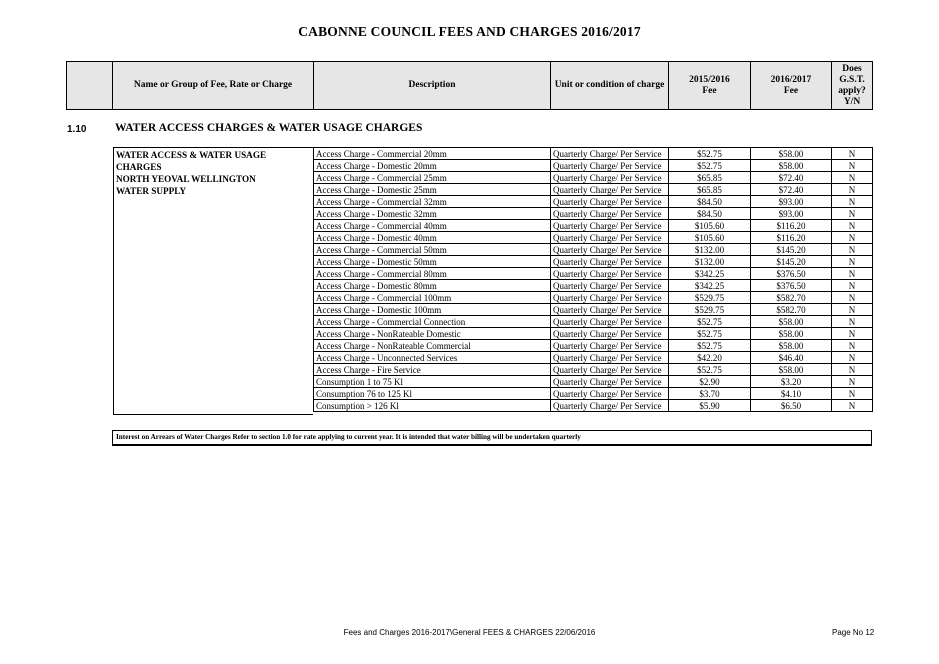 The image size is (939, 664). What do you see at coordinates (709, 79) in the screenshot?
I see `header-fee-2015-line1: 2015/2016` at bounding box center [709, 79].